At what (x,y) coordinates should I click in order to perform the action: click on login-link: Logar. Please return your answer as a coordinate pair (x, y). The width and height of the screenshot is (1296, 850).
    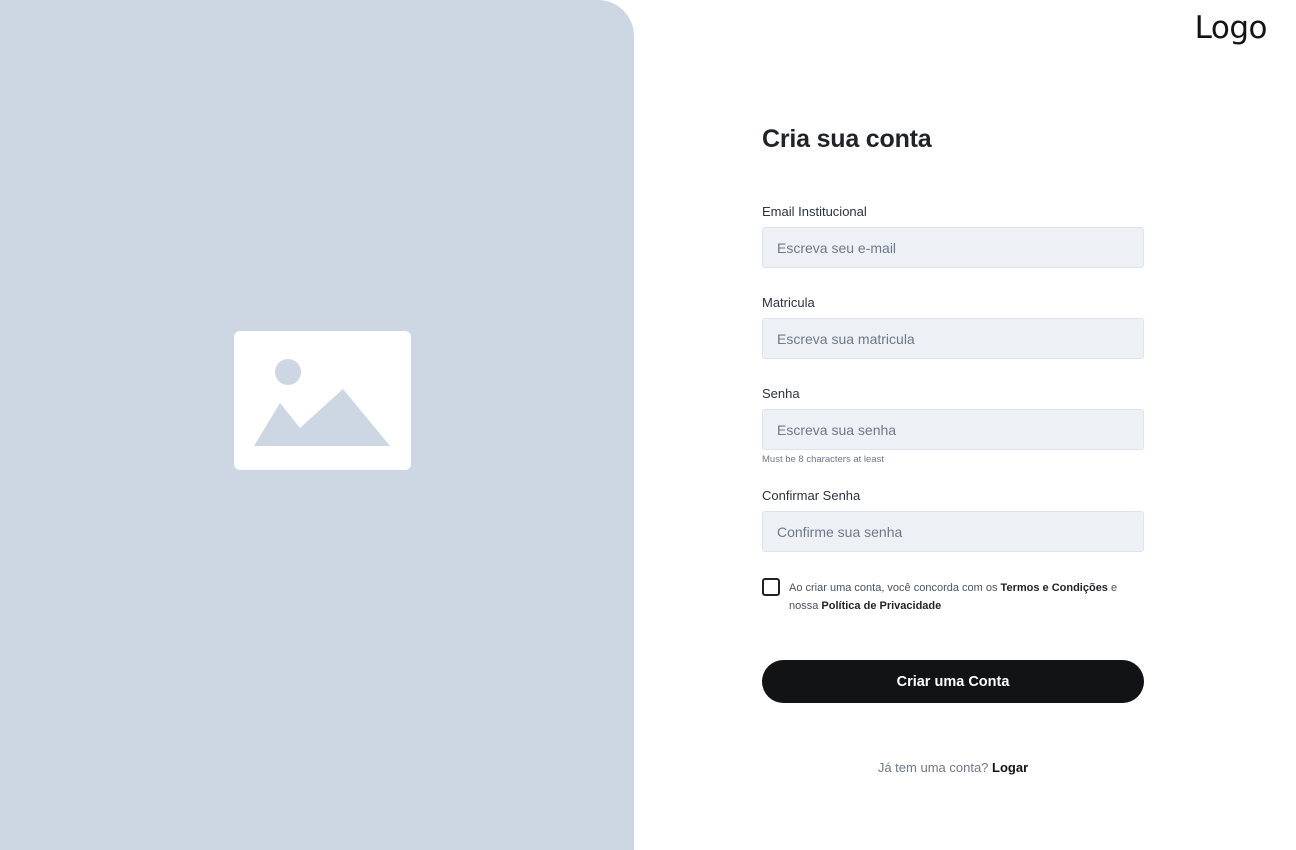
    Looking at the image, I should click on (1010, 767).